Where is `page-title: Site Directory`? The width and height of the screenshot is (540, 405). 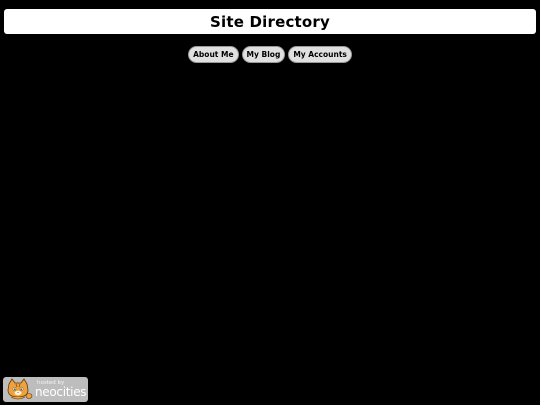 page-title: Site Directory is located at coordinates (270, 21).